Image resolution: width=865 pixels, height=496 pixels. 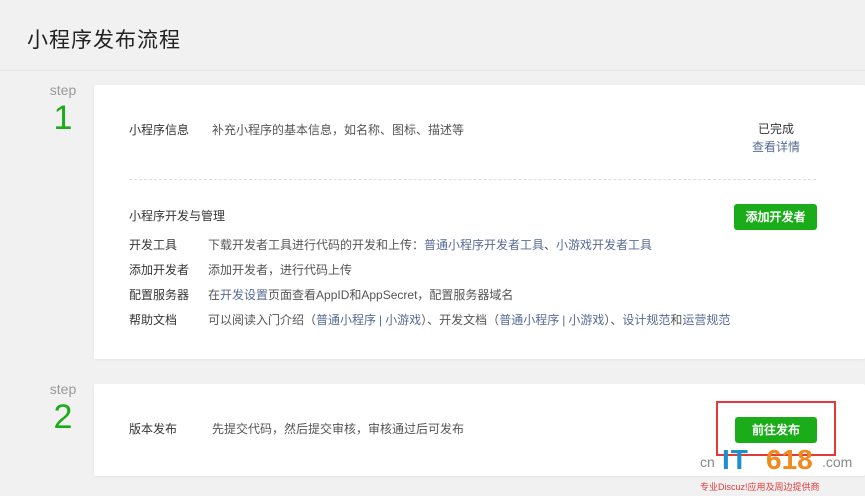 I want to click on design-spec-link: 设计规范, so click(x=646, y=320).